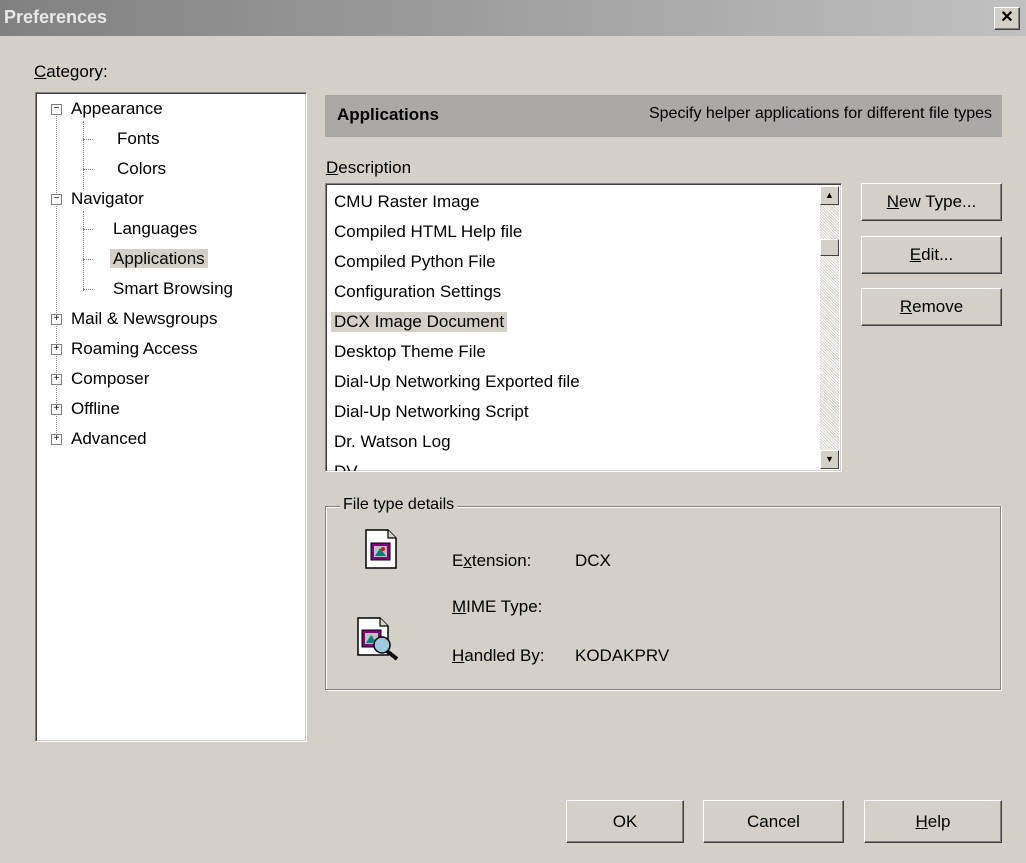  What do you see at coordinates (513, 18) in the screenshot?
I see `title-bar: Preferences ✕` at bounding box center [513, 18].